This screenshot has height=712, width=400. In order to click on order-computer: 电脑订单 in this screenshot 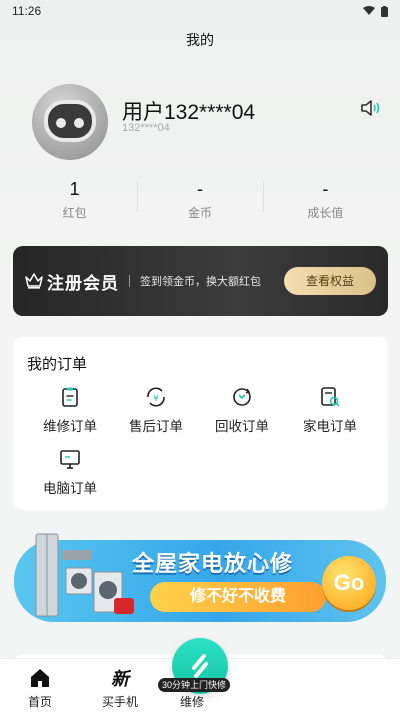, I will do `click(70, 472)`.